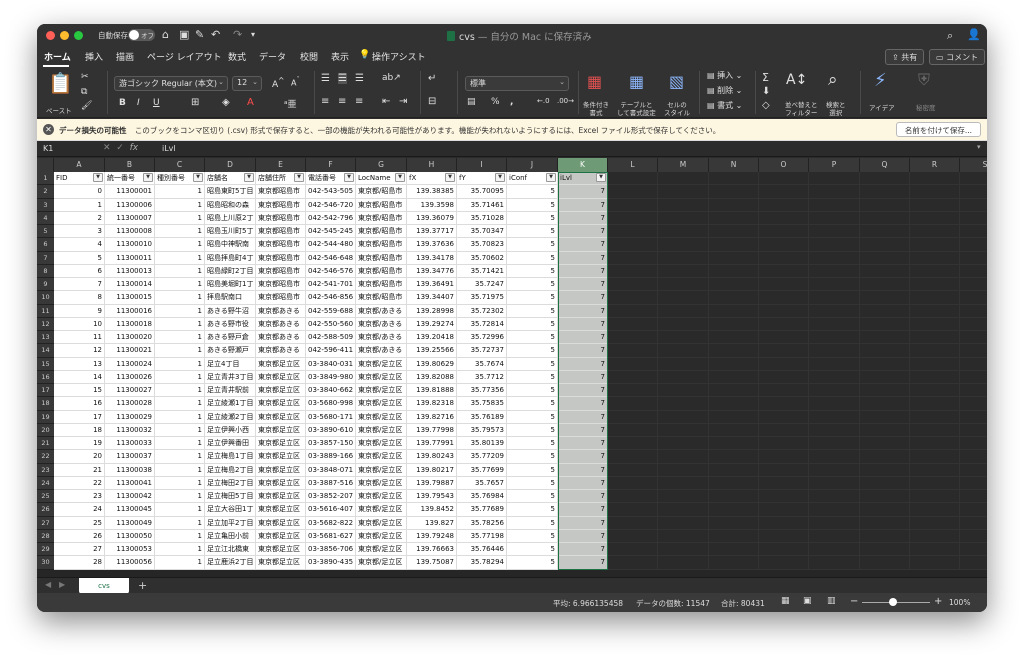 Image resolution: width=1024 pixels, height=660 pixels. I want to click on italic-button: I, so click(138, 103).